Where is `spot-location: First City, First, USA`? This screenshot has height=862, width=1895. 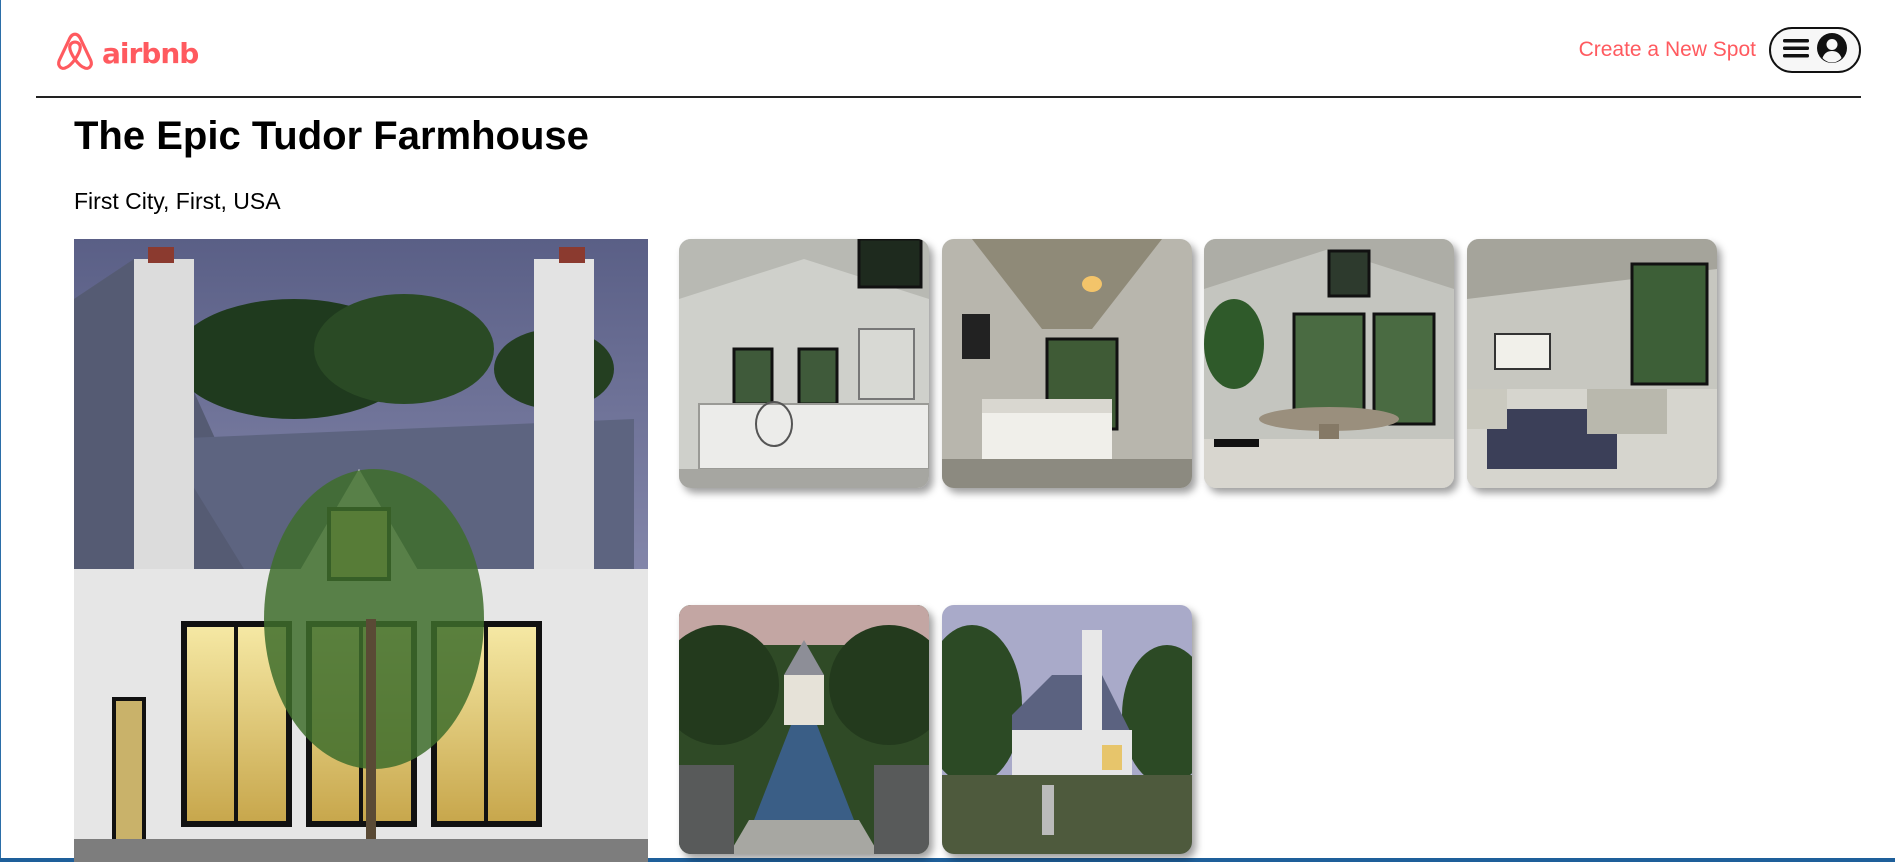
spot-location: First City, First, USA is located at coordinates (177, 201).